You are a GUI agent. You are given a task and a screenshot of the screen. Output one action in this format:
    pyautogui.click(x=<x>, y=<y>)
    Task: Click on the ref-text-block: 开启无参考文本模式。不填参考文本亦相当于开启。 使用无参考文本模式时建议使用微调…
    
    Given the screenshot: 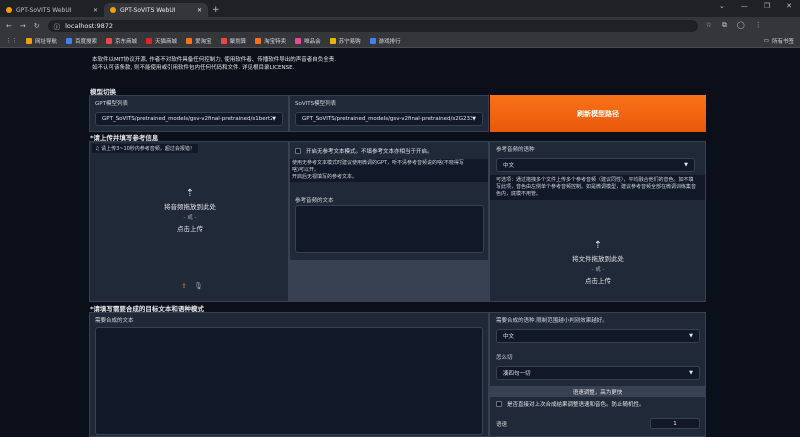 What is the action you would take?
    pyautogui.click(x=389, y=221)
    